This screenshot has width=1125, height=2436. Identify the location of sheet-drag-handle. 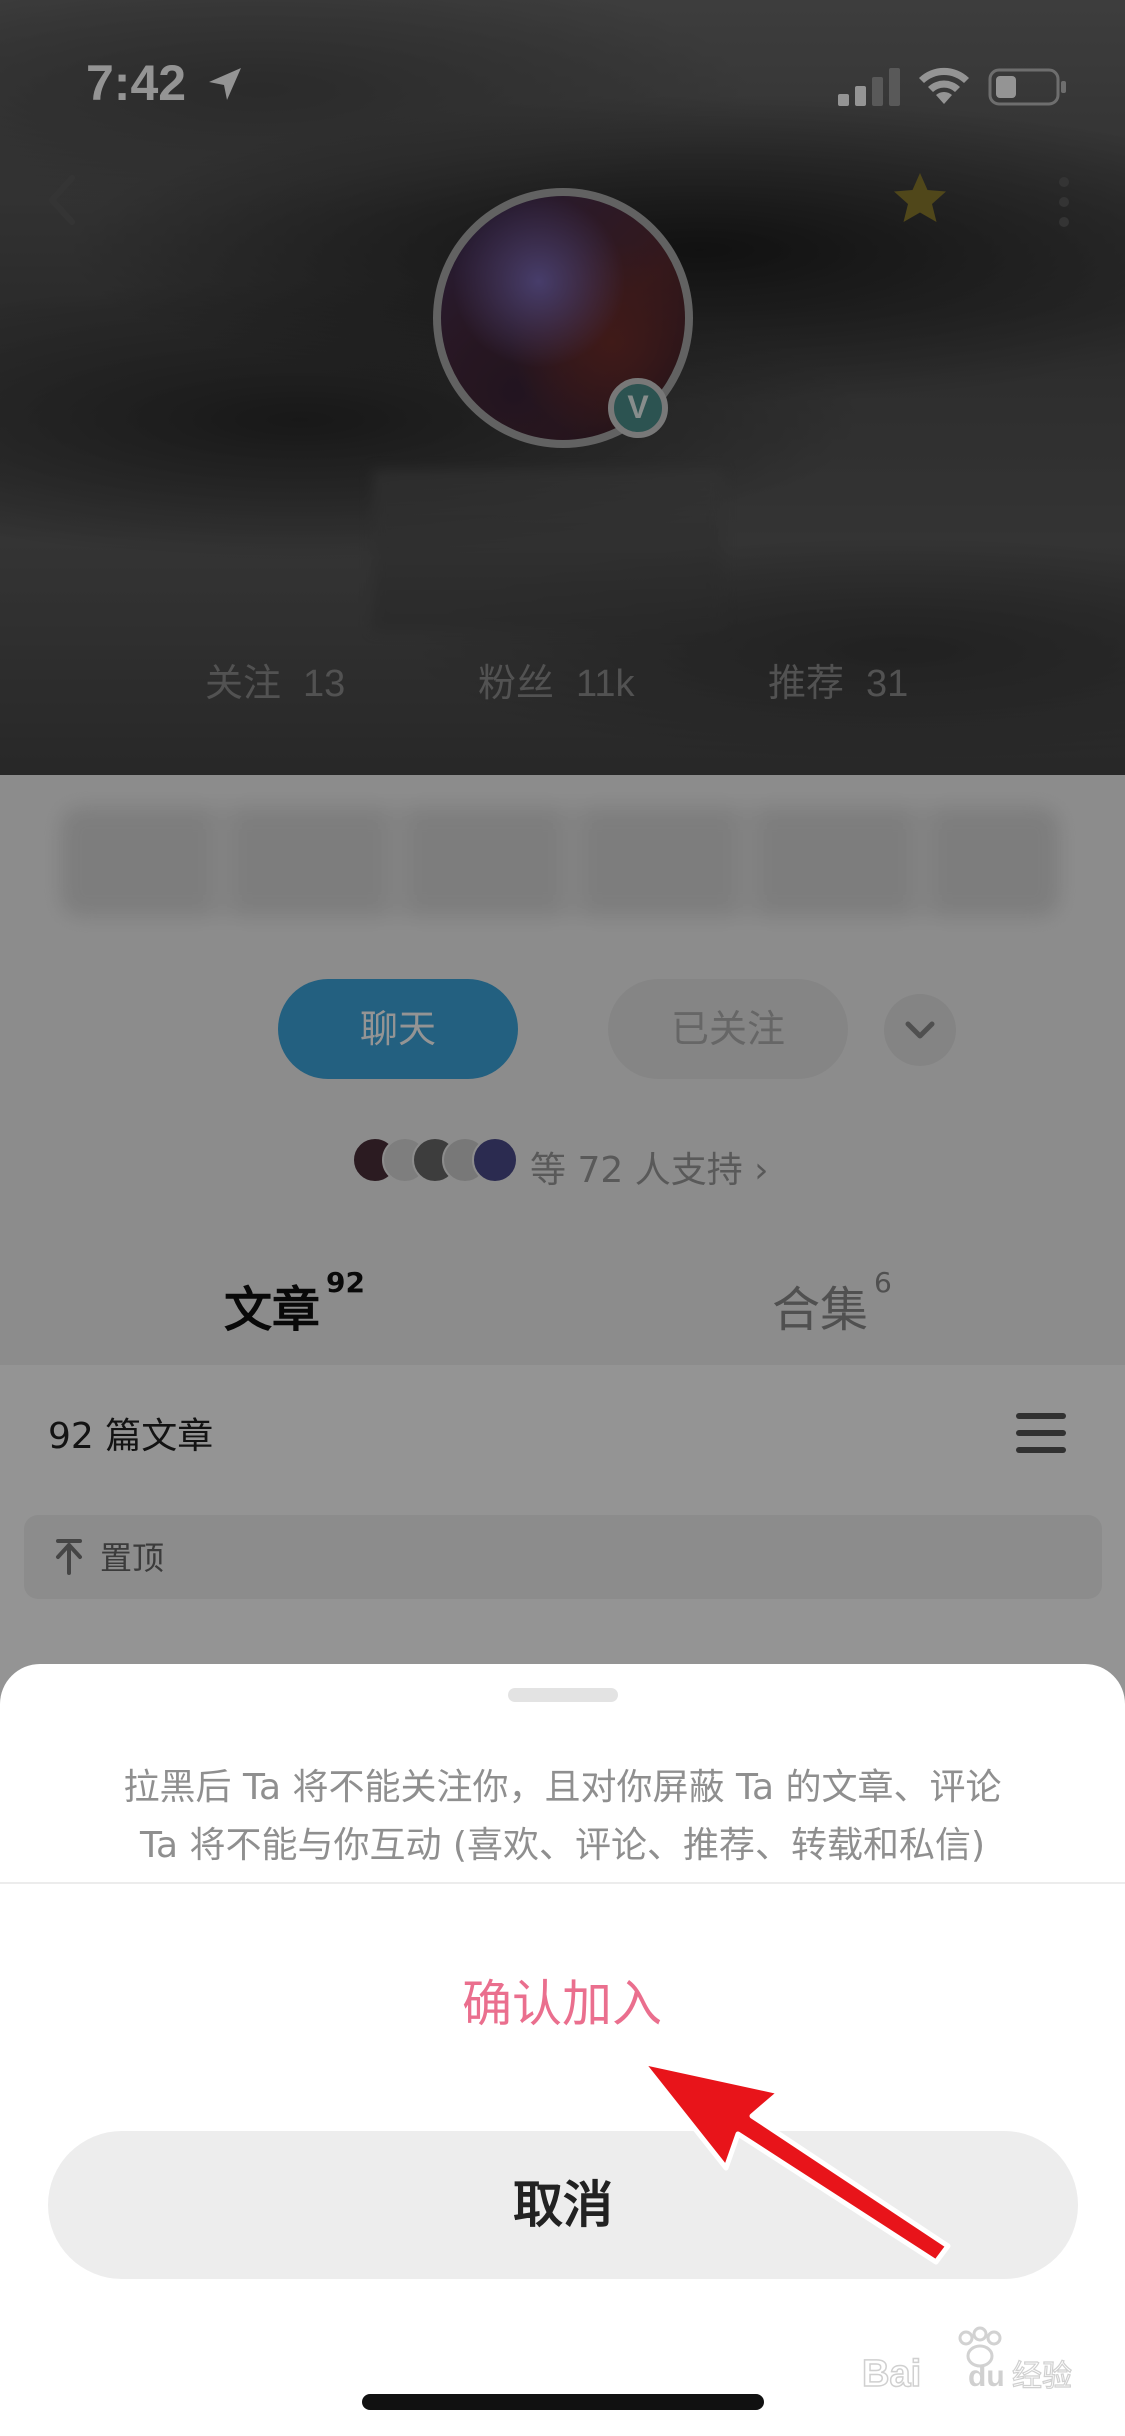
(563, 1695).